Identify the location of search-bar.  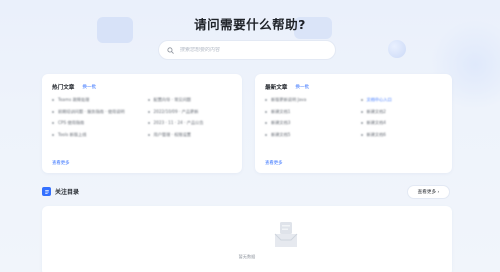
(247, 50).